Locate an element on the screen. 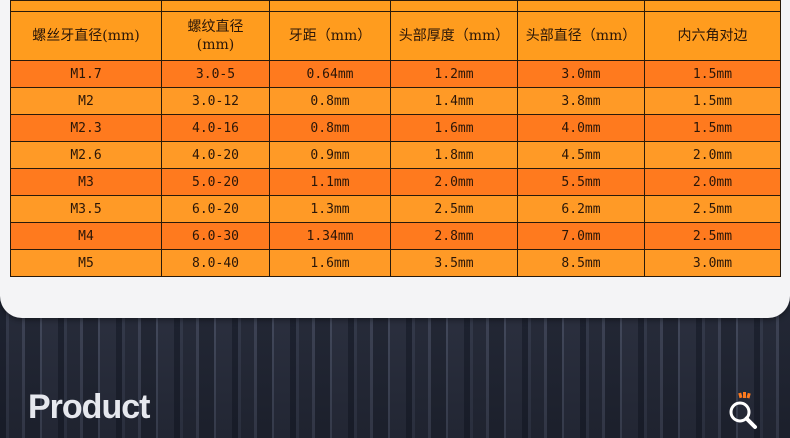  table-row: M2.3 4.0-16 0.8mm 1.6mm 4.0mm 1.5mm is located at coordinates (395, 128).